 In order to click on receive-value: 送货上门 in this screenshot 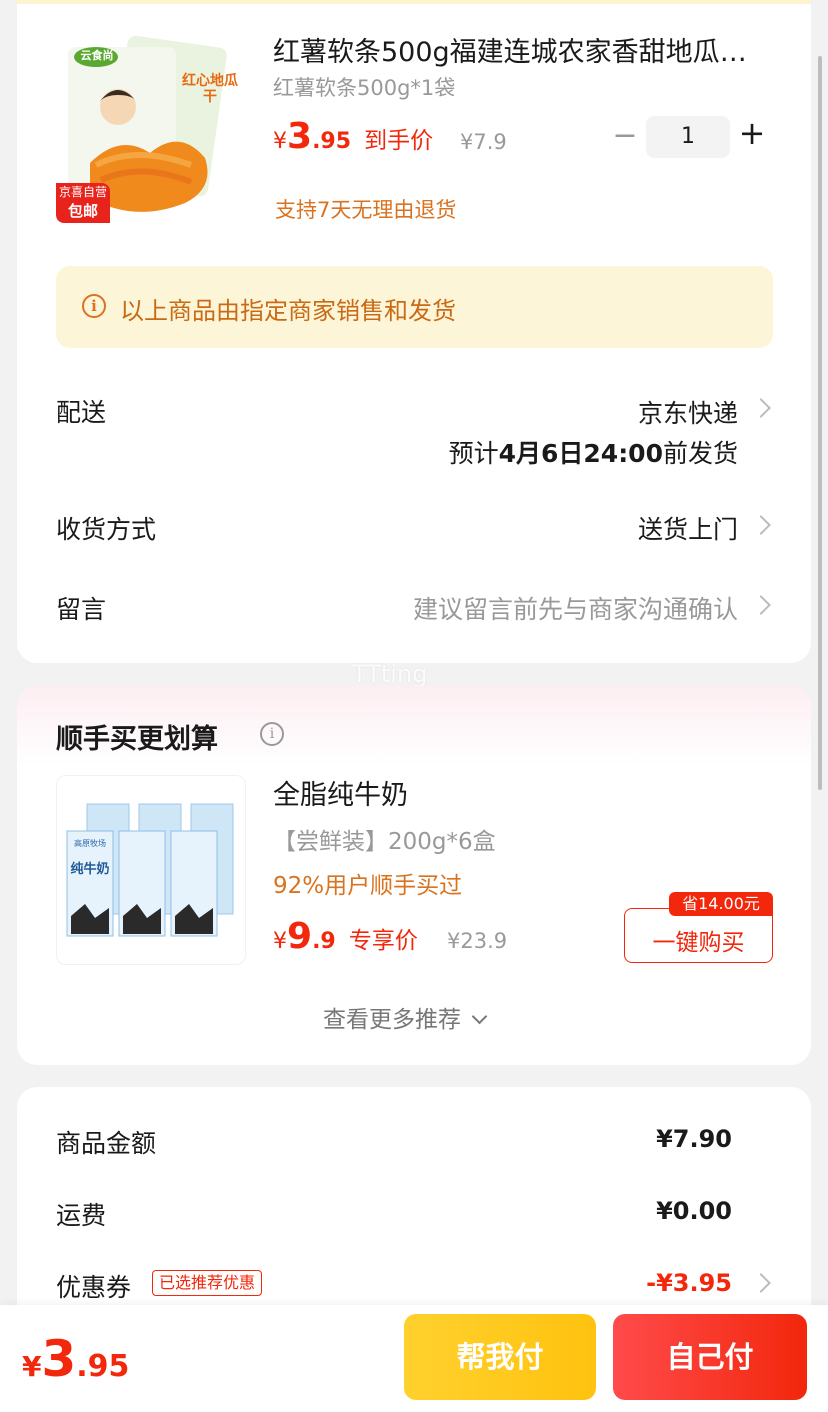, I will do `click(688, 528)`.